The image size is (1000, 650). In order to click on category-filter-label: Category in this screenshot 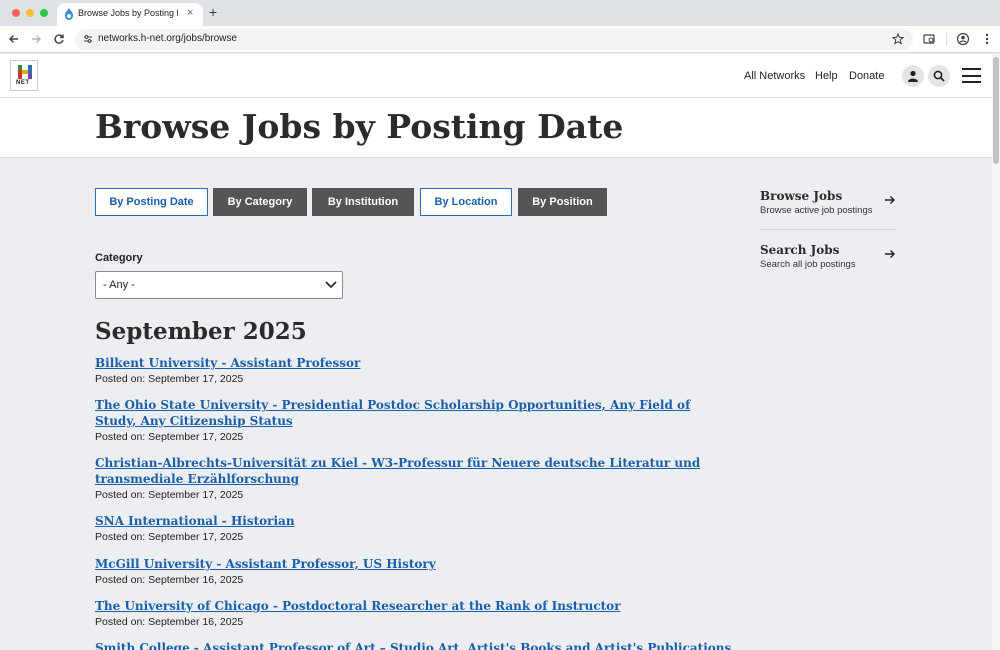, I will do `click(119, 258)`.